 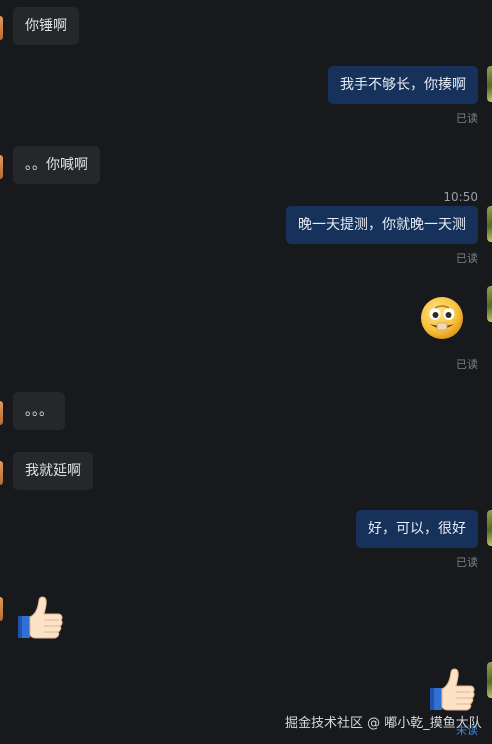 What do you see at coordinates (460, 197) in the screenshot?
I see `message-timestamp: 10:50` at bounding box center [460, 197].